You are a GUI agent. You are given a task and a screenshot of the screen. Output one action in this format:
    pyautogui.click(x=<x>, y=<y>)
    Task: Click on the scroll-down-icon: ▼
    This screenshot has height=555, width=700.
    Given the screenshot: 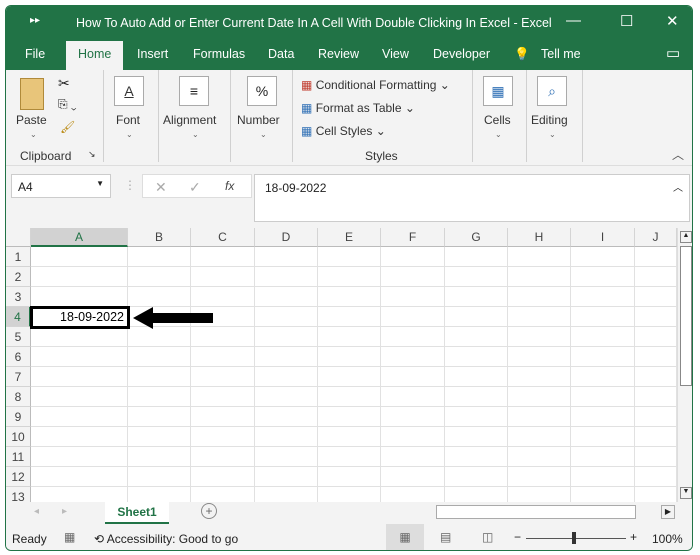 What is the action you would take?
    pyautogui.click(x=686, y=493)
    